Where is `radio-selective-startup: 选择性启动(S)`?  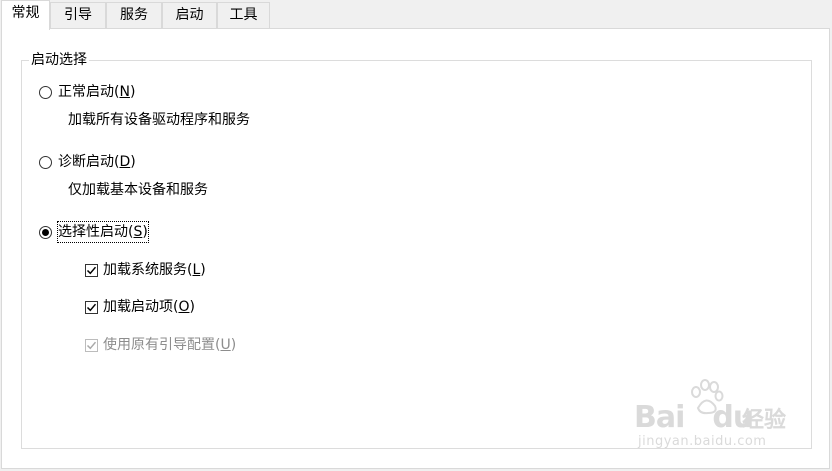 radio-selective-startup: 选择性启动(S) is located at coordinates (94, 232).